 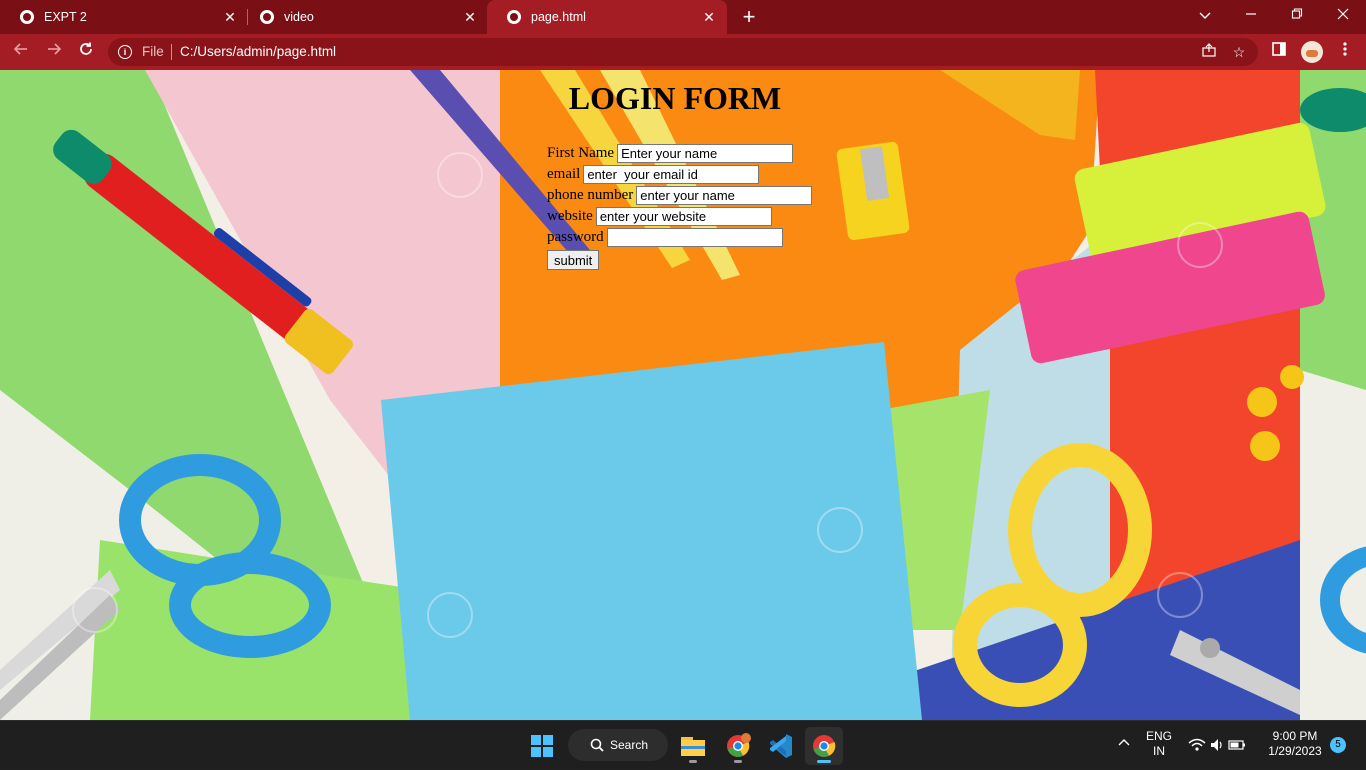 I want to click on wifi-icon, so click(x=1197, y=744).